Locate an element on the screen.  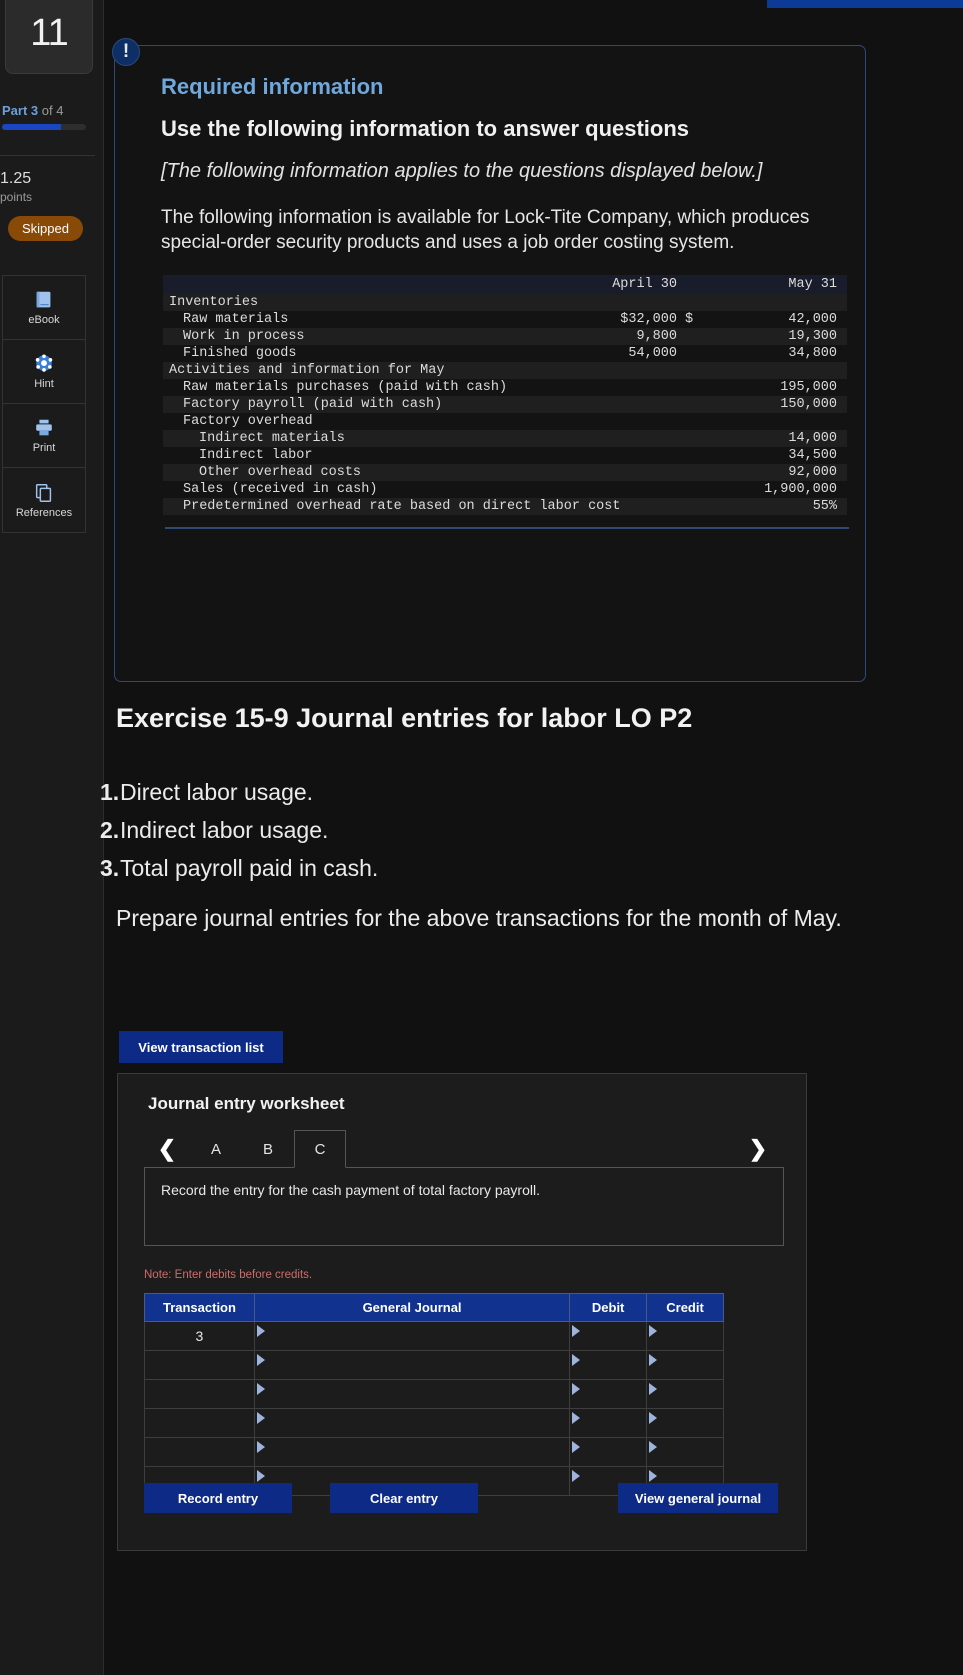
part-progress-fill is located at coordinates (31, 127).